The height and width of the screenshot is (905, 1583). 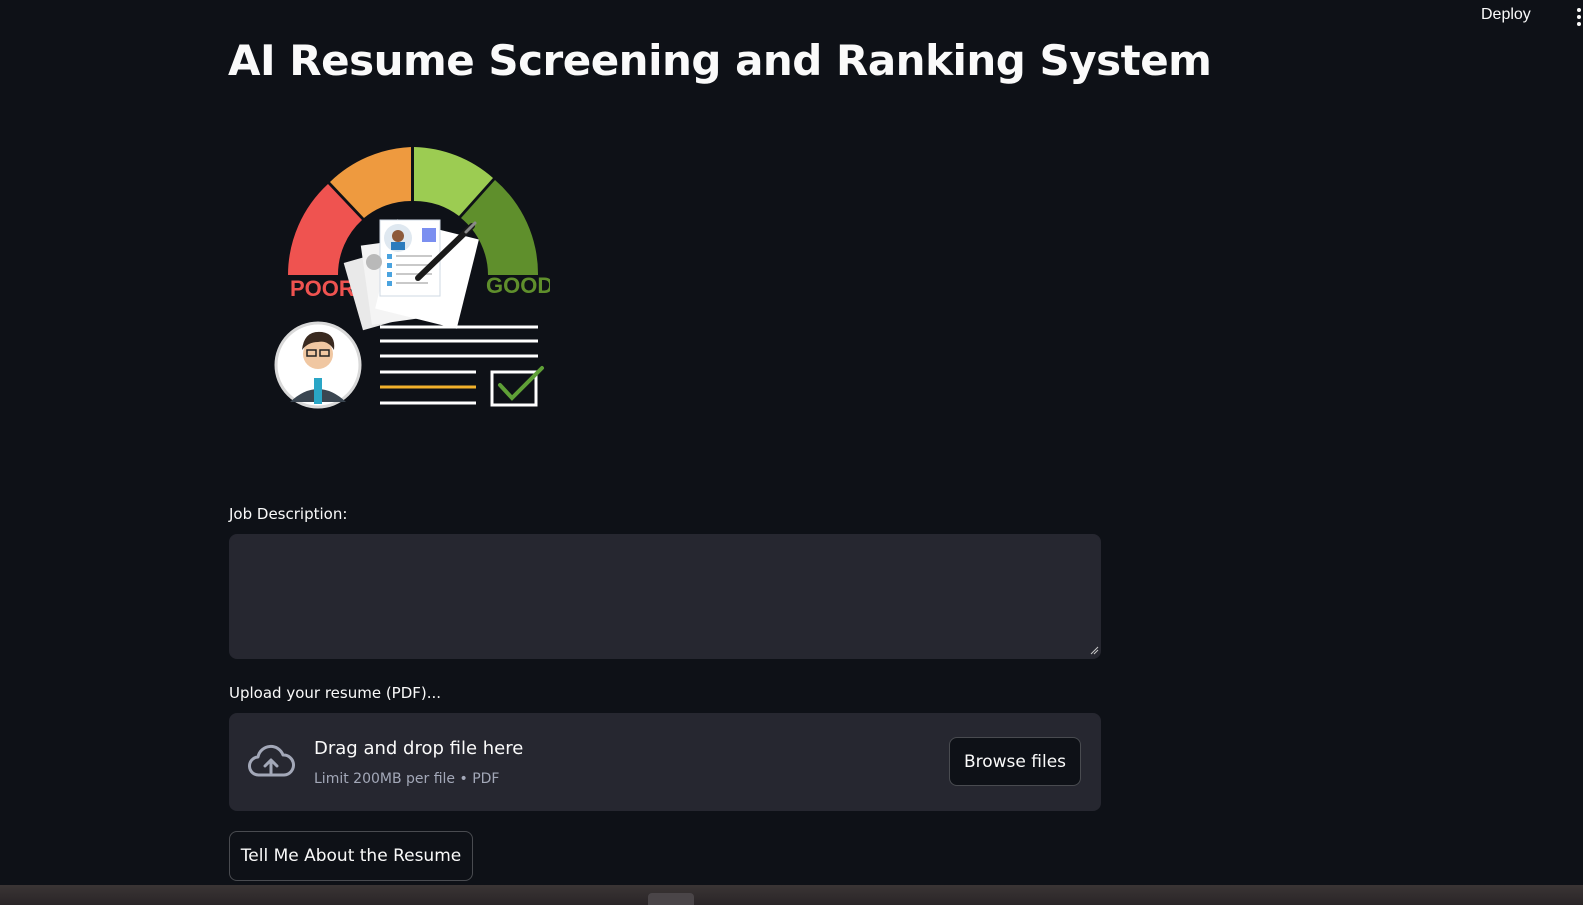 What do you see at coordinates (720, 60) in the screenshot?
I see `page-title: AI Resume Screening and Ranking System` at bounding box center [720, 60].